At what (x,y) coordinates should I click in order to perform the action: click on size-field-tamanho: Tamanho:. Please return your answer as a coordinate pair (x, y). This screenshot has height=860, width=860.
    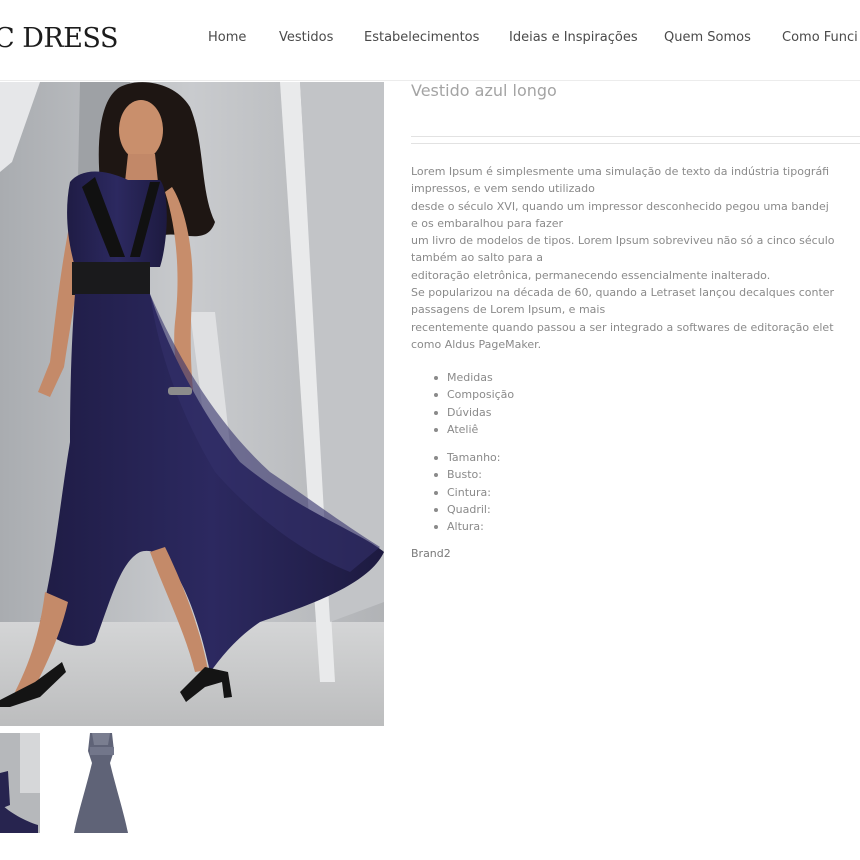
    Looking at the image, I should click on (561, 457).